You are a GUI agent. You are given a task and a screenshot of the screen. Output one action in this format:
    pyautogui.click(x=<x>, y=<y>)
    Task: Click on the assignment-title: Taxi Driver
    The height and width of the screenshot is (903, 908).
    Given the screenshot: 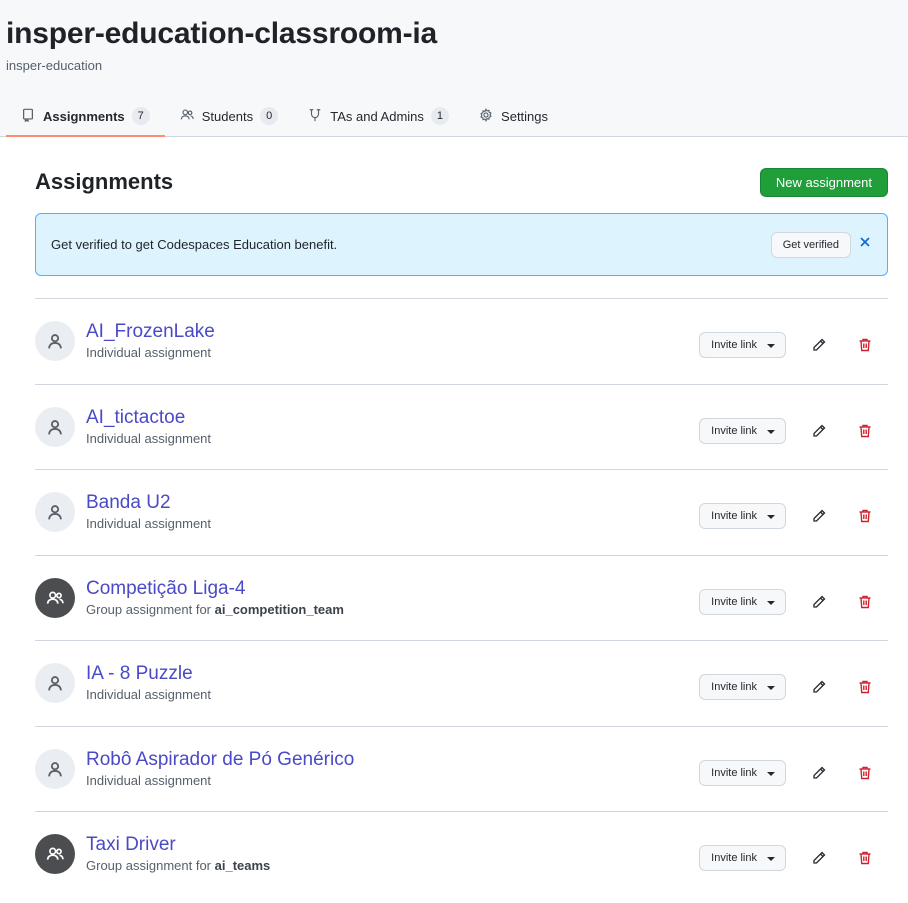 What is the action you would take?
    pyautogui.click(x=131, y=845)
    